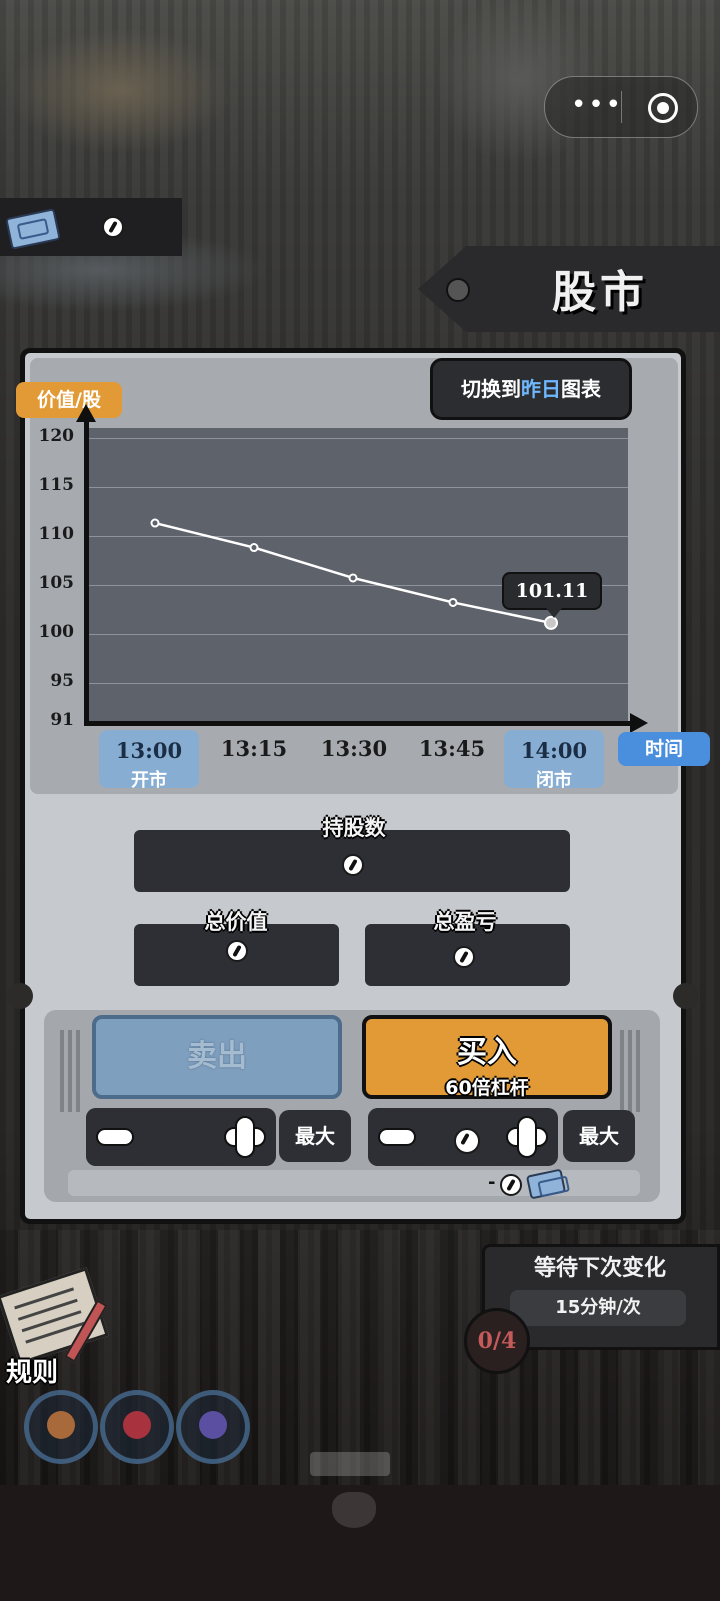 Image resolution: width=720 pixels, height=1601 pixels. What do you see at coordinates (491, 389) in the screenshot?
I see `switch-prefix: 切换到` at bounding box center [491, 389].